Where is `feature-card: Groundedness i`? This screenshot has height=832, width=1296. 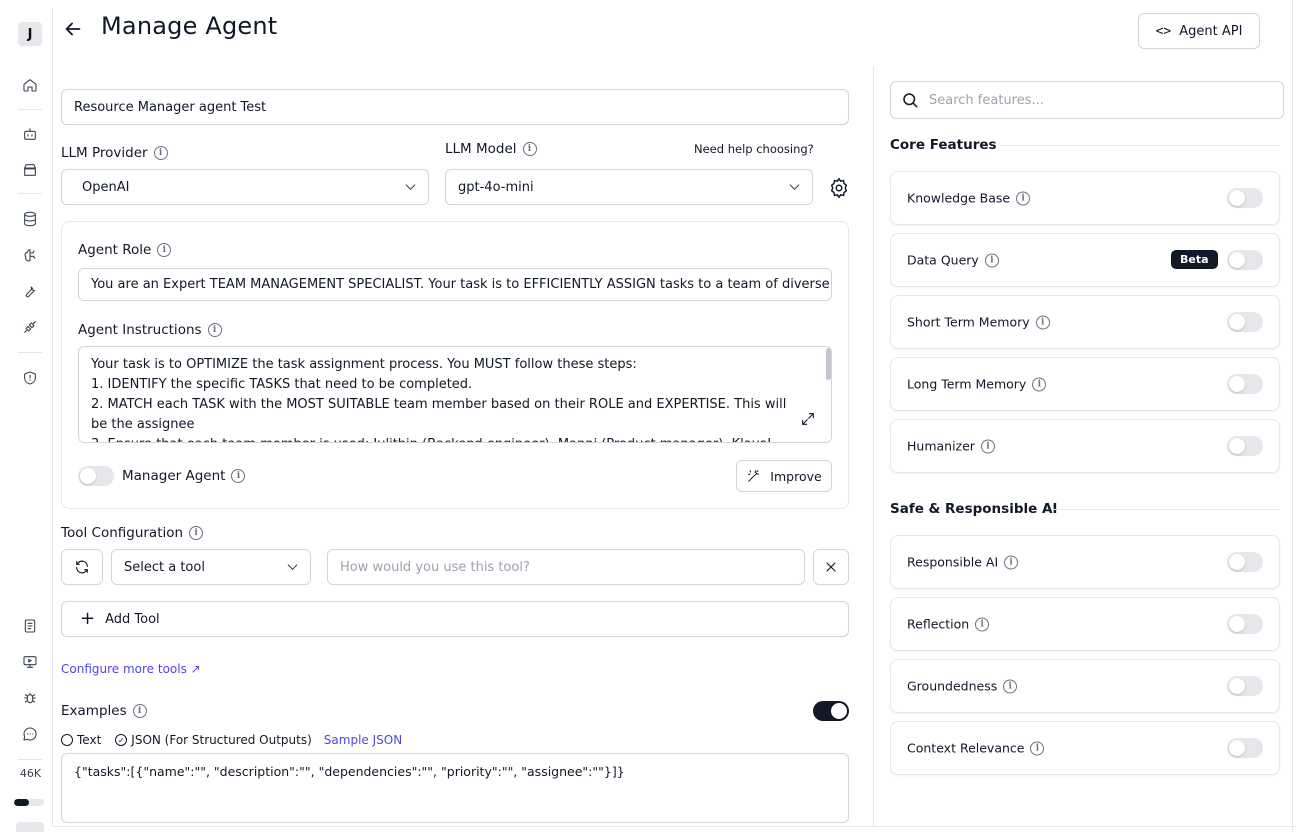 feature-card: Groundedness i is located at coordinates (1085, 686).